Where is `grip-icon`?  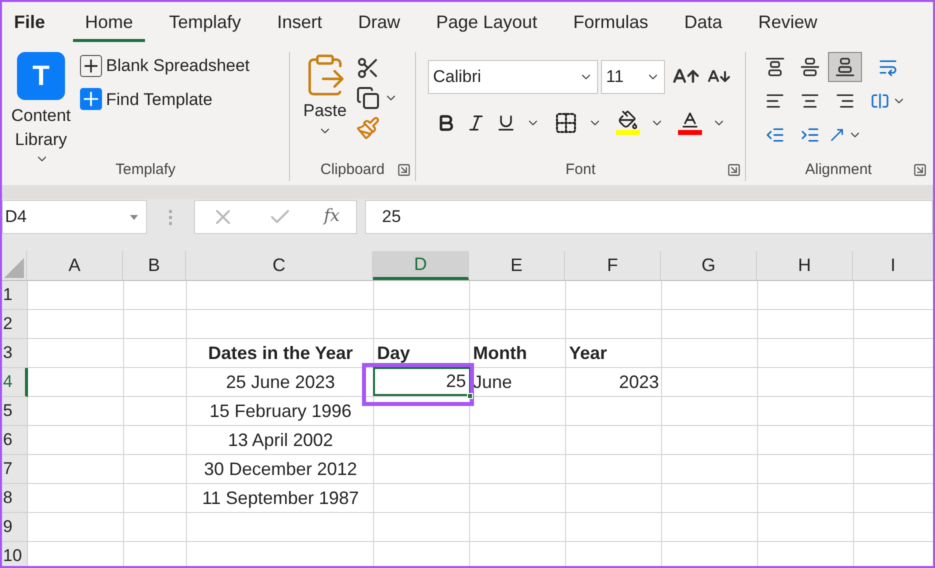
grip-icon is located at coordinates (170, 217).